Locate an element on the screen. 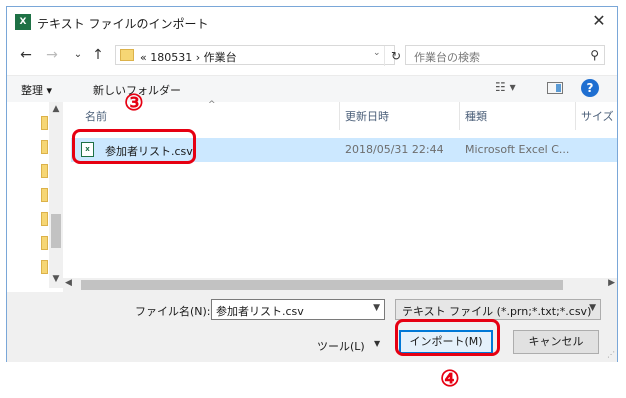 This screenshot has width=626, height=398. tools-dropdown-icon: ▼ is located at coordinates (377, 343).